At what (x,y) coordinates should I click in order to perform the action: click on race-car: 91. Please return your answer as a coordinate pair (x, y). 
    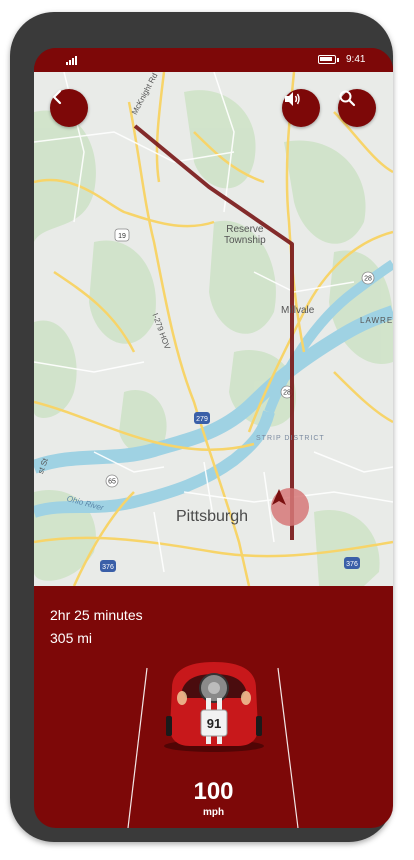
    Looking at the image, I should click on (214, 707).